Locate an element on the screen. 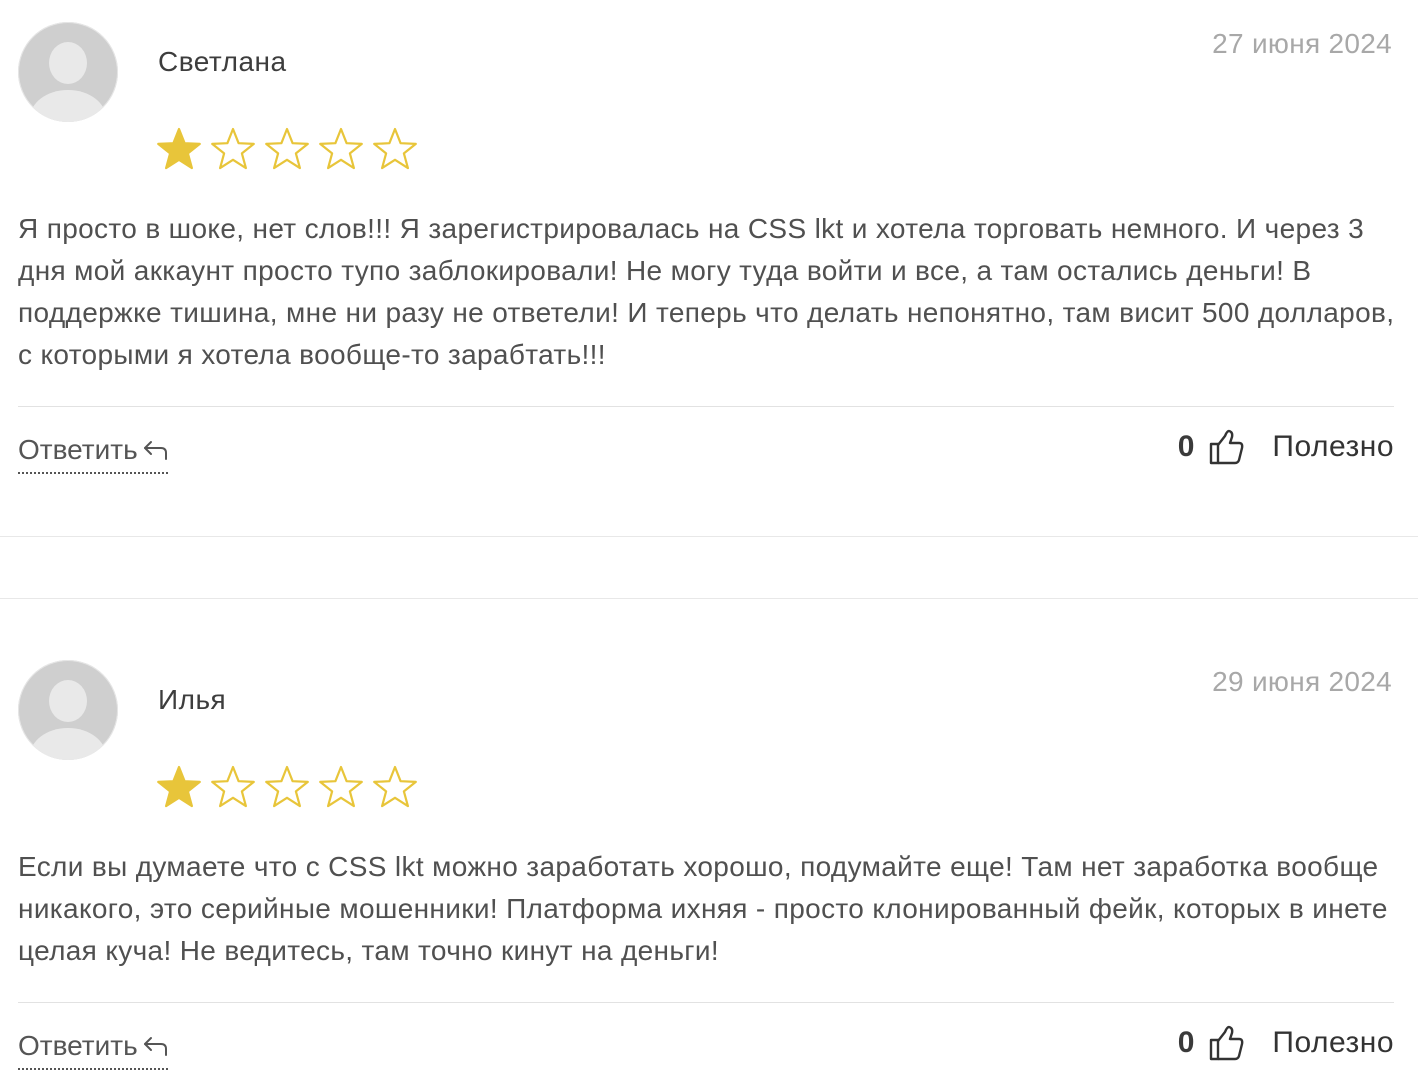 Image resolution: width=1418 pixels, height=1082 pixels. review-date: 29 июня 2024 is located at coordinates (1302, 681).